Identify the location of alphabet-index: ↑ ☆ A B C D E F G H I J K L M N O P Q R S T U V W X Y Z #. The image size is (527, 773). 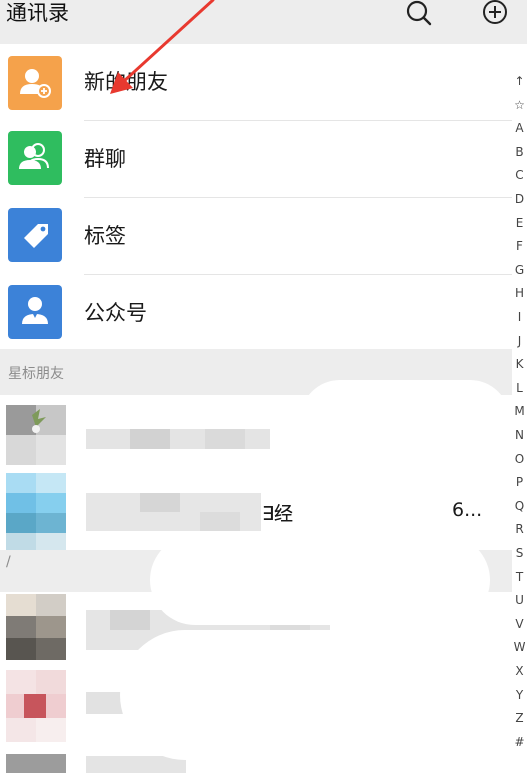
(519, 415).